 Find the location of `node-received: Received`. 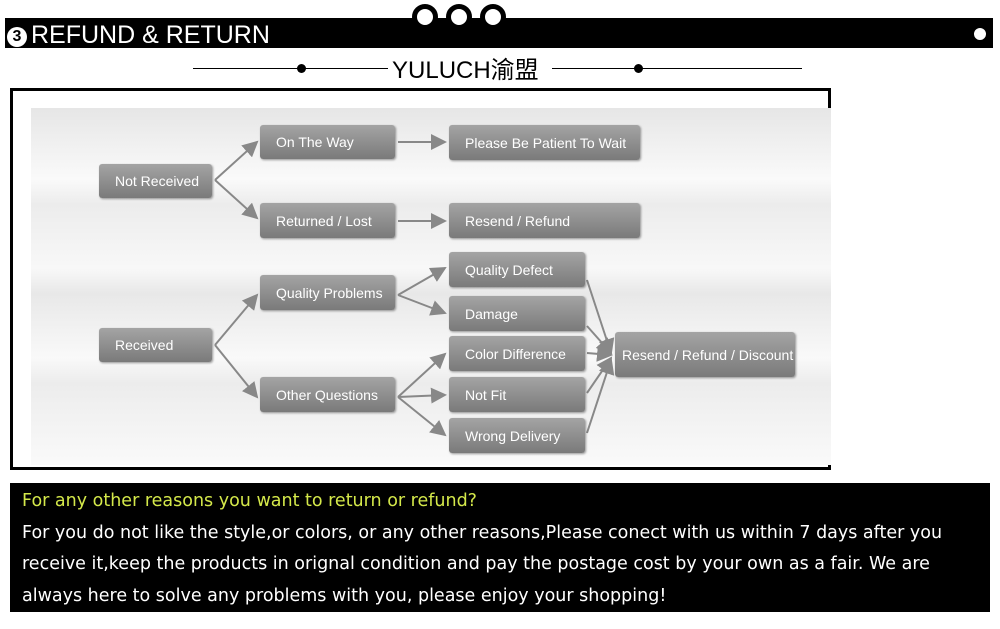

node-received: Received is located at coordinates (155, 345).